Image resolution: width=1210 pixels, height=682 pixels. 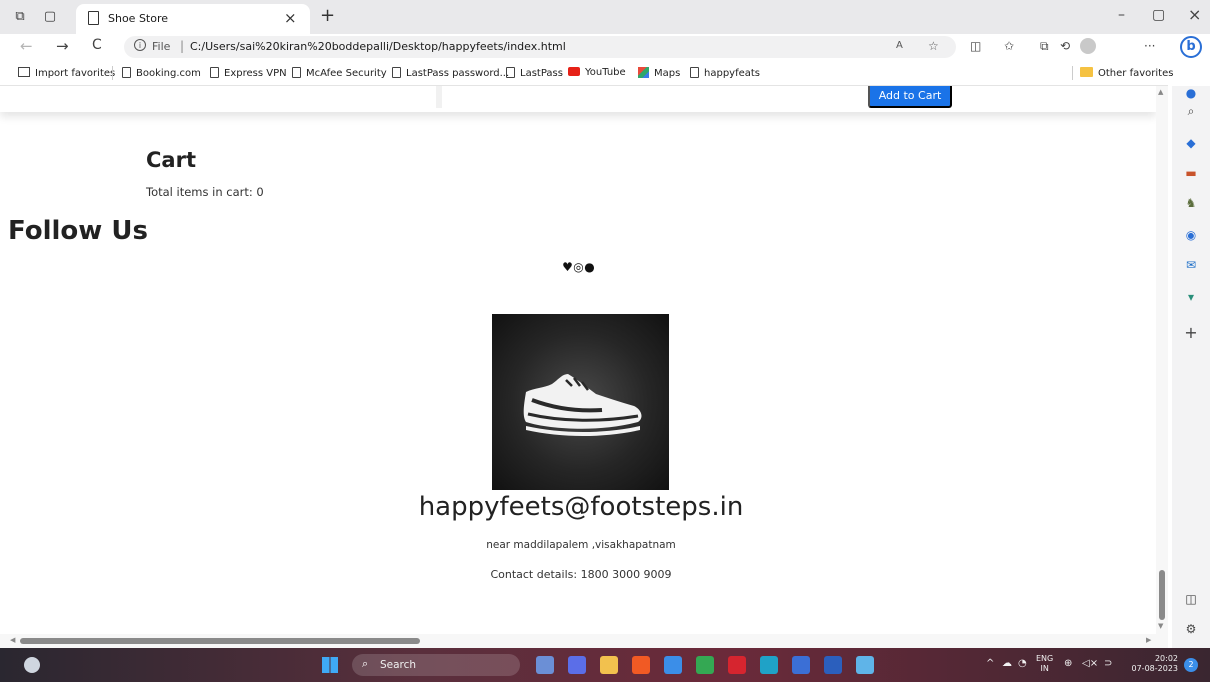 I want to click on horizontal-scroll-thumb, so click(x=220, y=641).